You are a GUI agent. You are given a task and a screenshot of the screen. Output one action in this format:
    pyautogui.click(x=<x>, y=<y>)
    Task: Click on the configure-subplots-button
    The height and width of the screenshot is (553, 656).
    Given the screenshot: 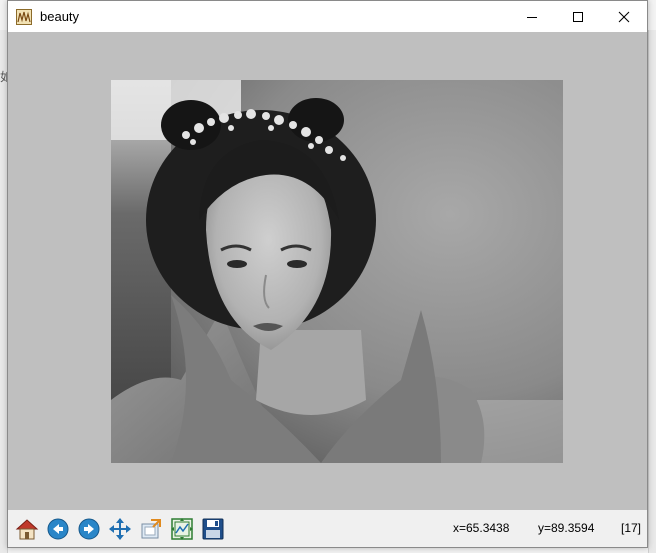 What is the action you would take?
    pyautogui.click(x=181, y=528)
    